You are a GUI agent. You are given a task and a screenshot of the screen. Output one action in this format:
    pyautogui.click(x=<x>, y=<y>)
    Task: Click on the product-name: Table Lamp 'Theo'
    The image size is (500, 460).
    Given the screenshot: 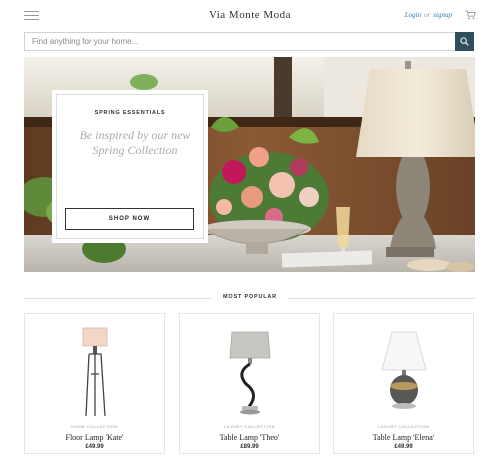 What is the action you would take?
    pyautogui.click(x=249, y=437)
    